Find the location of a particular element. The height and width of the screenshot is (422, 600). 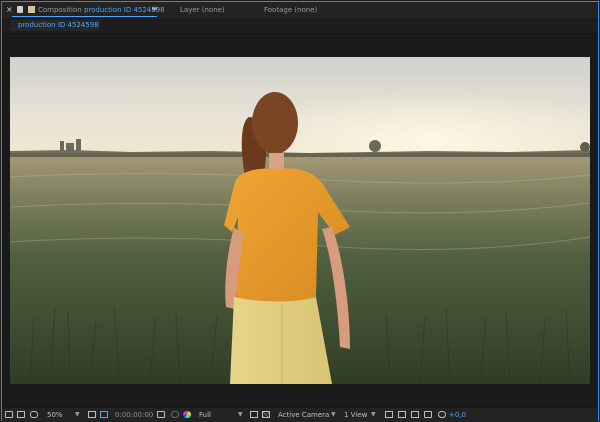

exposure-value: +0,0 is located at coordinates (457, 415).